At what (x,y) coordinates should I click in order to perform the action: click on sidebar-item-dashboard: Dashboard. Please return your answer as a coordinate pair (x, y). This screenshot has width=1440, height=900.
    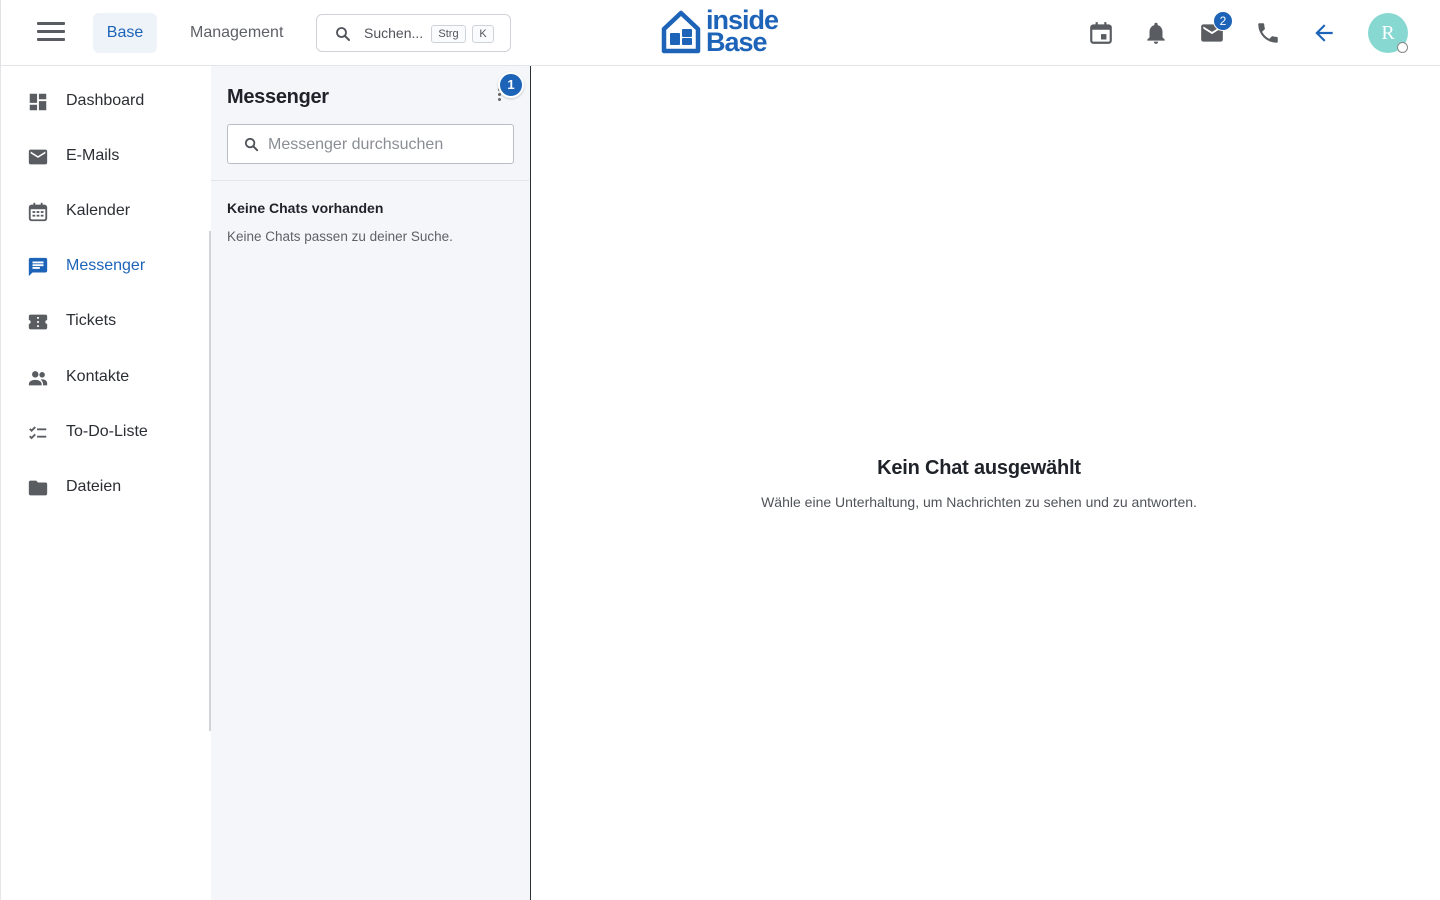
    Looking at the image, I should click on (105, 101).